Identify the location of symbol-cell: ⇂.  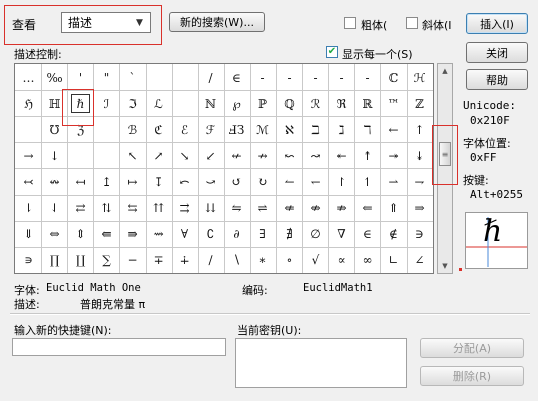
(28, 207).